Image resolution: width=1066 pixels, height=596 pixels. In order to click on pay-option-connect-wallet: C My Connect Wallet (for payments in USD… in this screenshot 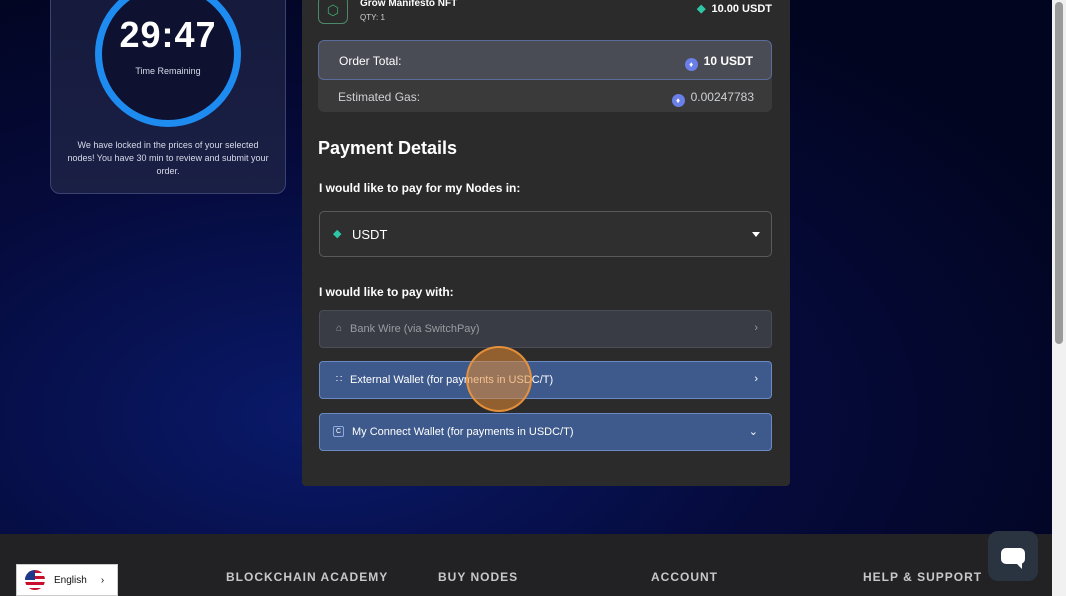, I will do `click(545, 432)`.